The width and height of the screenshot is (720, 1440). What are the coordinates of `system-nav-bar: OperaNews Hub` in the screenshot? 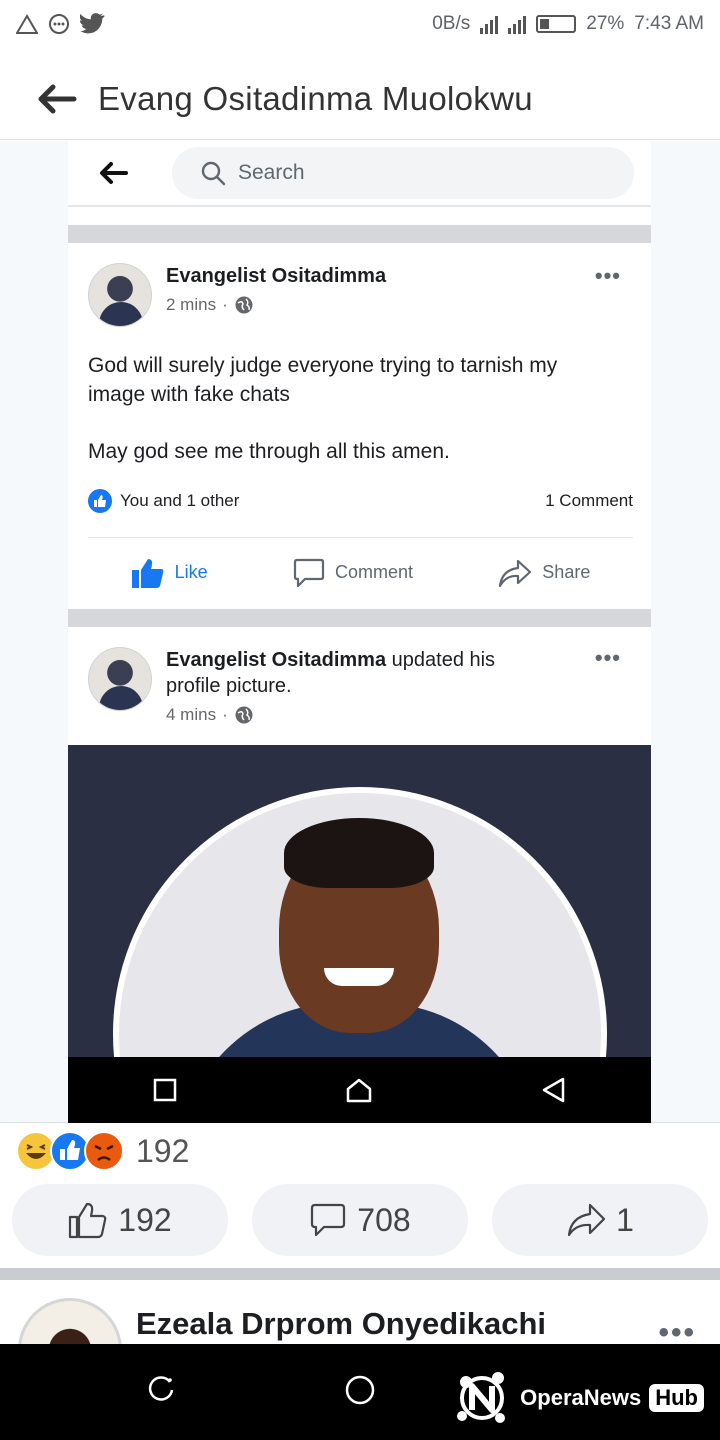 It's located at (360, 1392).